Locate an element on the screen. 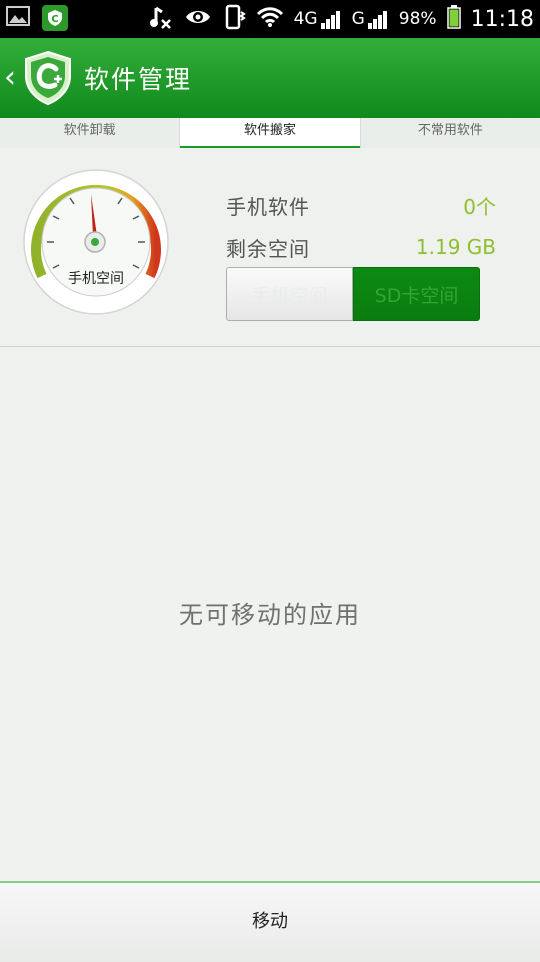 This screenshot has width=540, height=962. music-mute-icon is located at coordinates (161, 19).